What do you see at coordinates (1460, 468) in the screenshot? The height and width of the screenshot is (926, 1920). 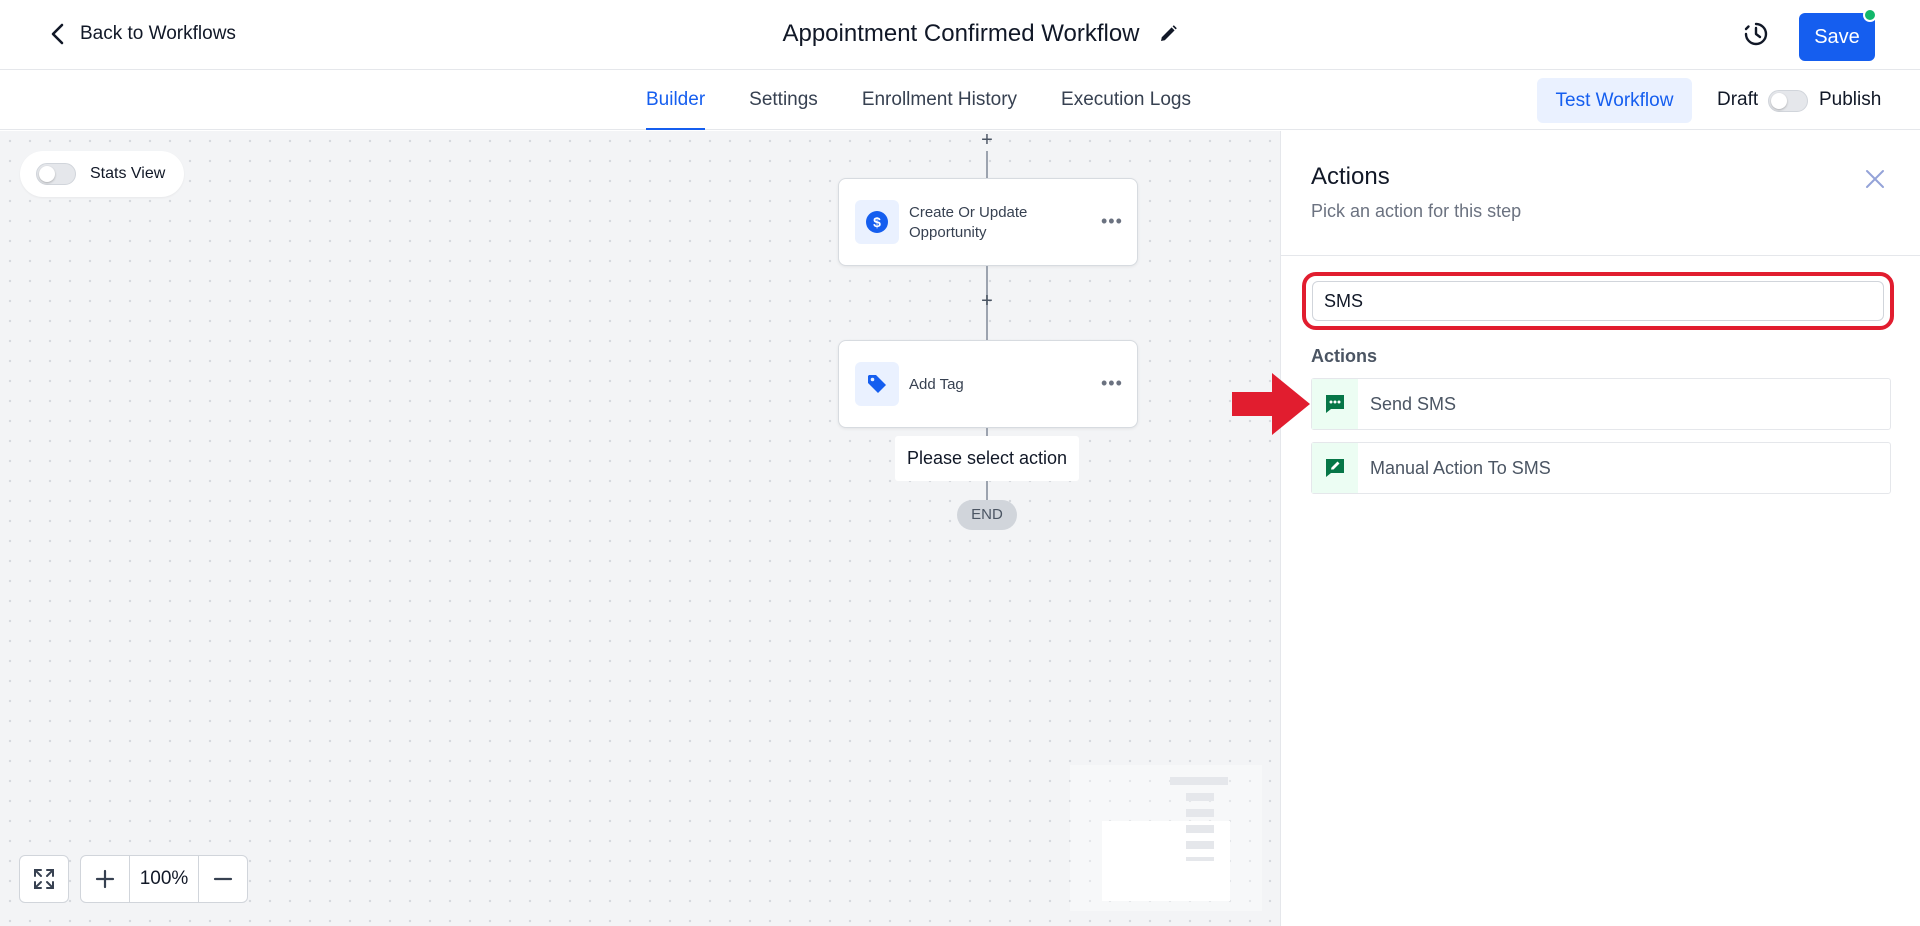 I see `action-label: Manual Action To SMS` at bounding box center [1460, 468].